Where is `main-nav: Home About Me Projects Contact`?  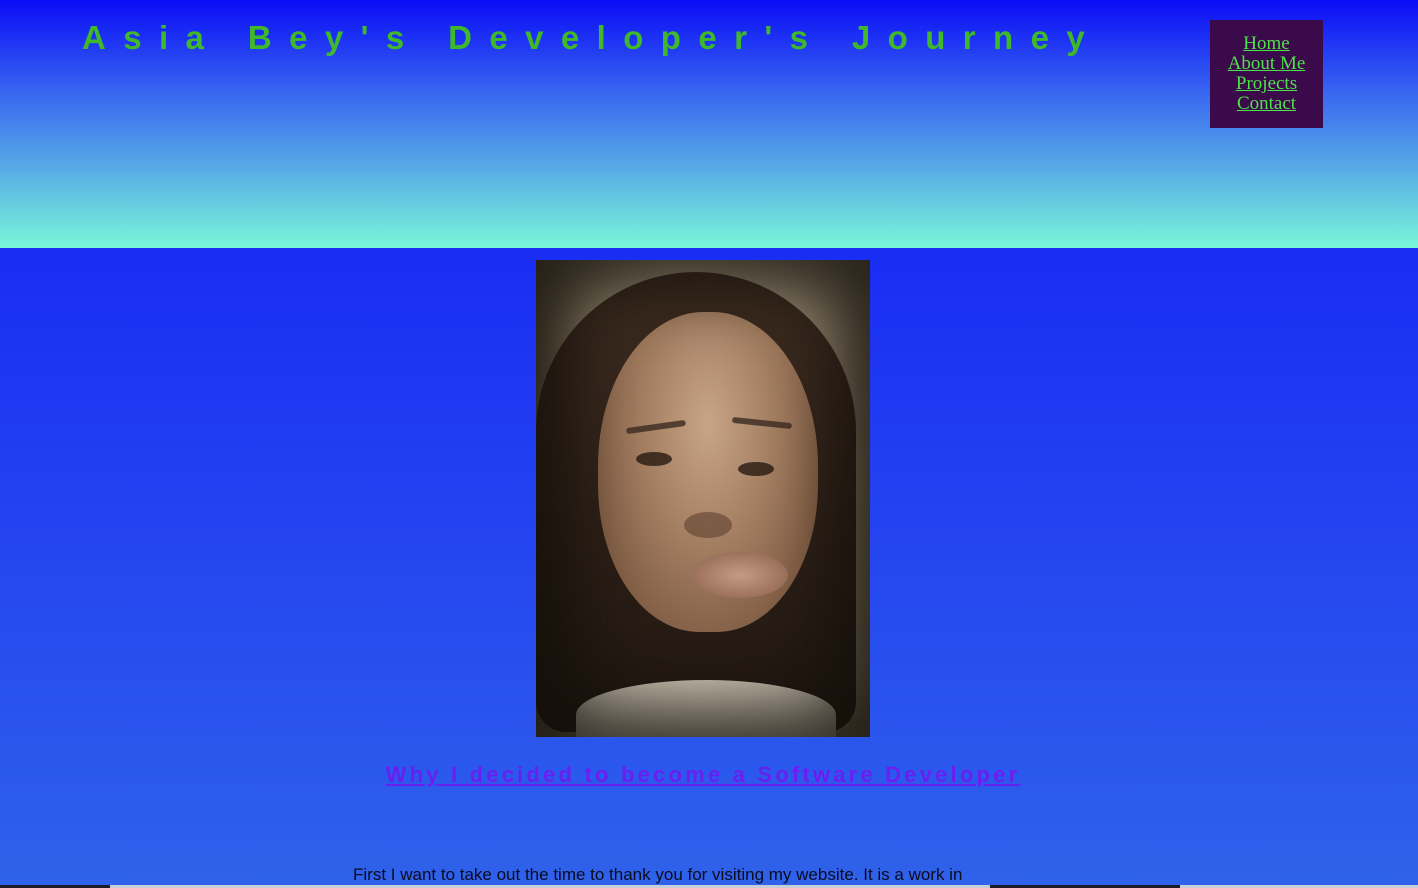
main-nav: Home About Me Projects Contact is located at coordinates (1266, 74).